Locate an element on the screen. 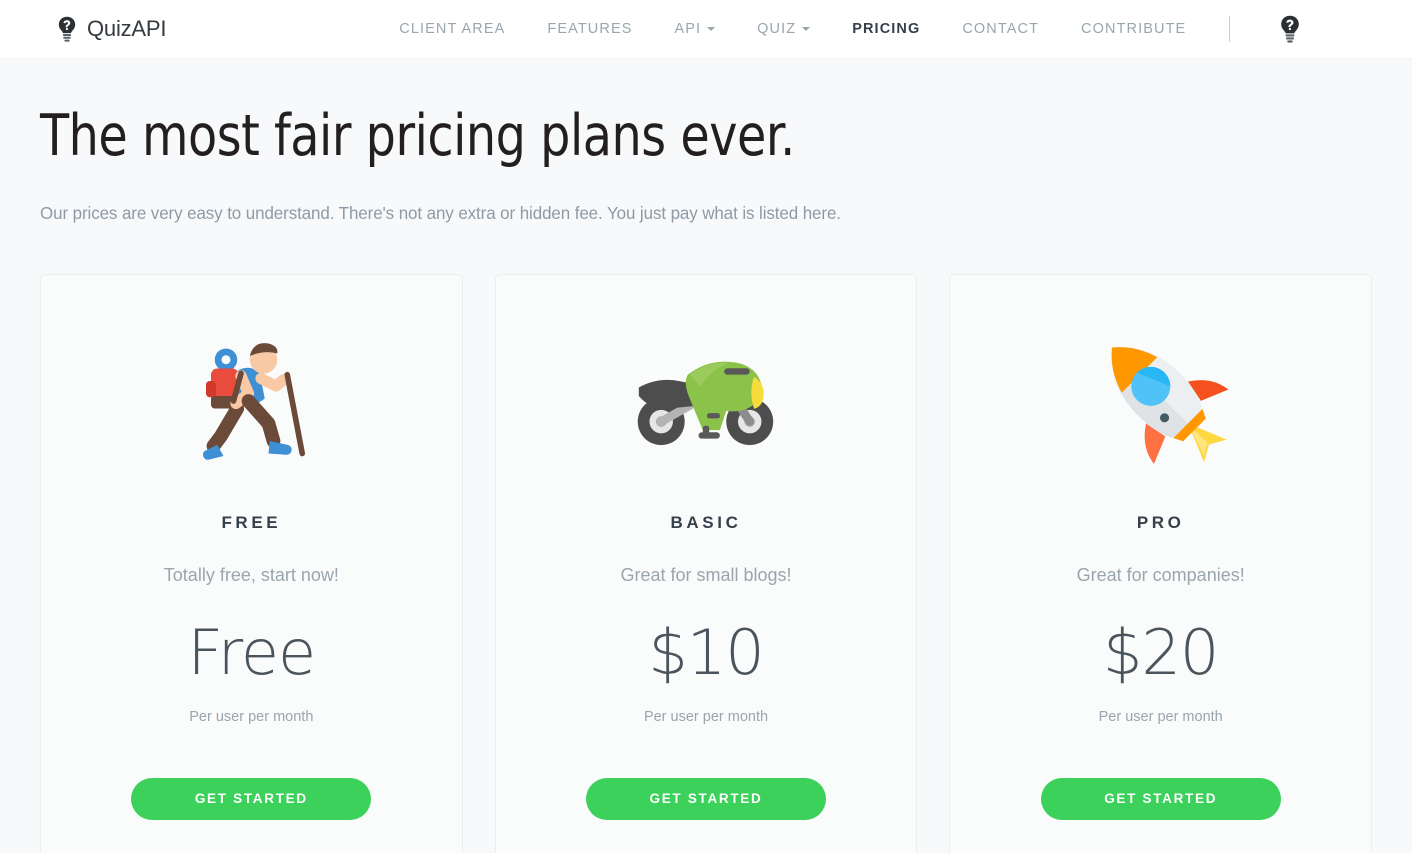  motorcycle-icon-svg is located at coordinates (705, 403).